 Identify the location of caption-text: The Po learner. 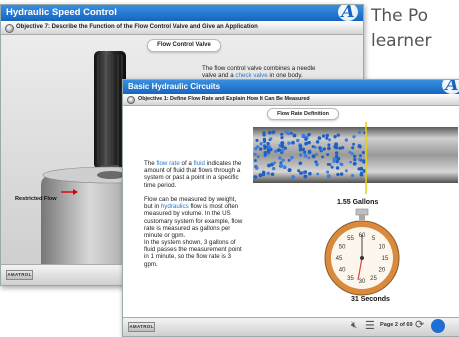
(415, 29).